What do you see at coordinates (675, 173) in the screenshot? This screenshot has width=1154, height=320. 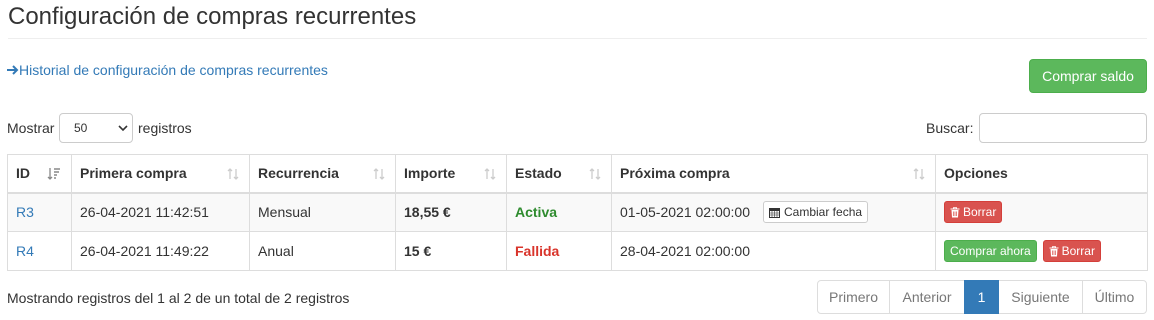 I see `column-header-label: Próxima compra` at bounding box center [675, 173].